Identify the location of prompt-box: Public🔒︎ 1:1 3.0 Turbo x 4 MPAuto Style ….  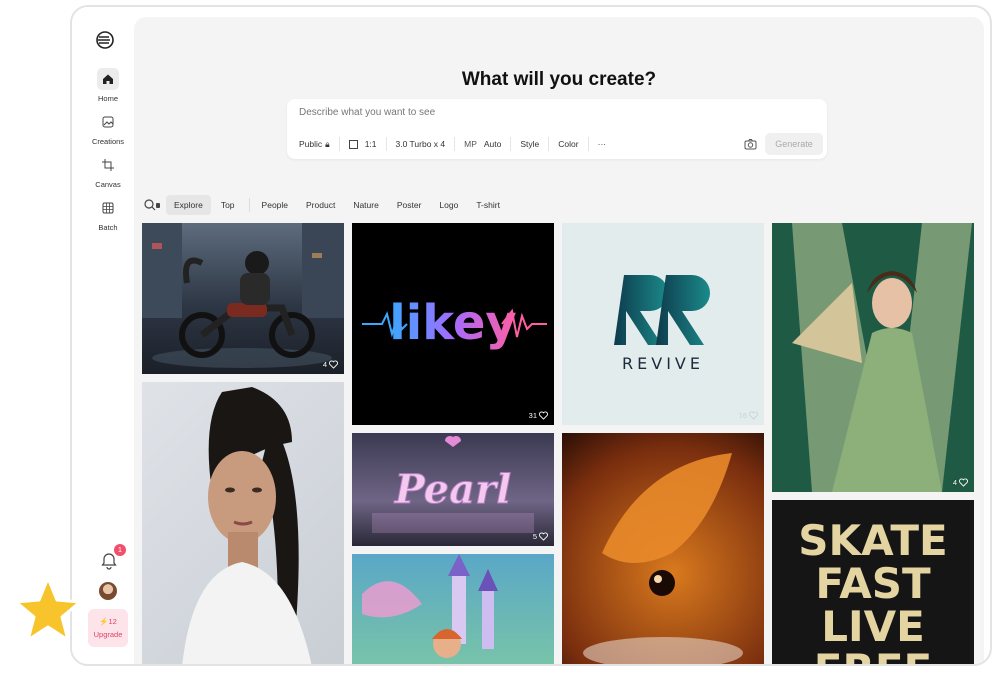
(557, 129).